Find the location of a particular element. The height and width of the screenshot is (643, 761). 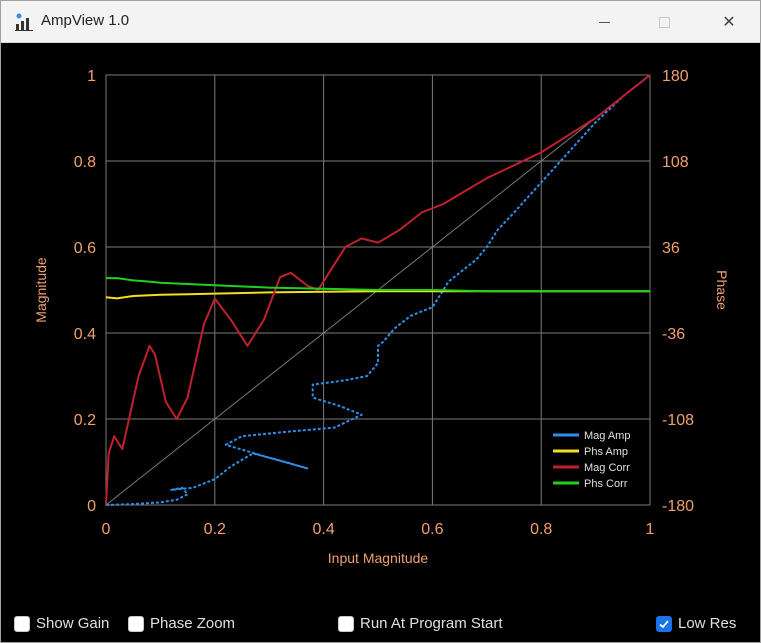

title-bar: AmpView 1.0 ✕ is located at coordinates (380, 22).